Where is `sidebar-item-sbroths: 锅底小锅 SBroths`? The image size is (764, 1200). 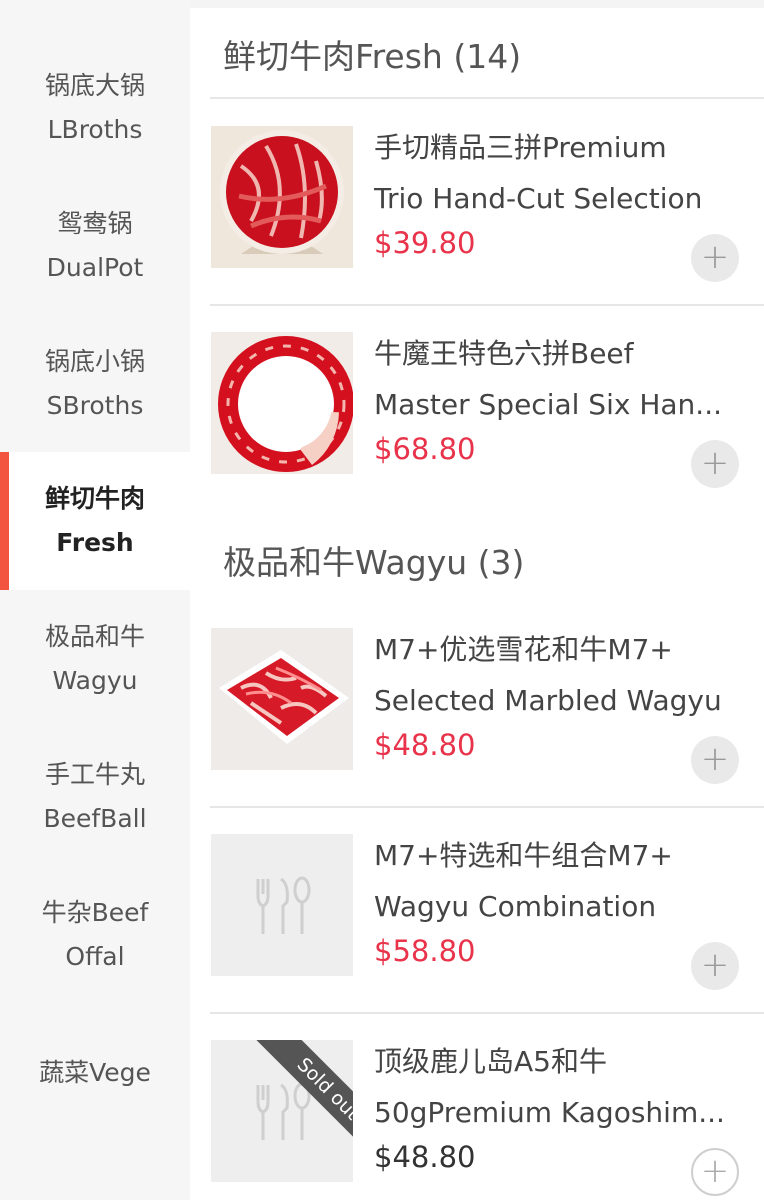
sidebar-item-sbroths: 锅底小锅 SBroths is located at coordinates (95, 384).